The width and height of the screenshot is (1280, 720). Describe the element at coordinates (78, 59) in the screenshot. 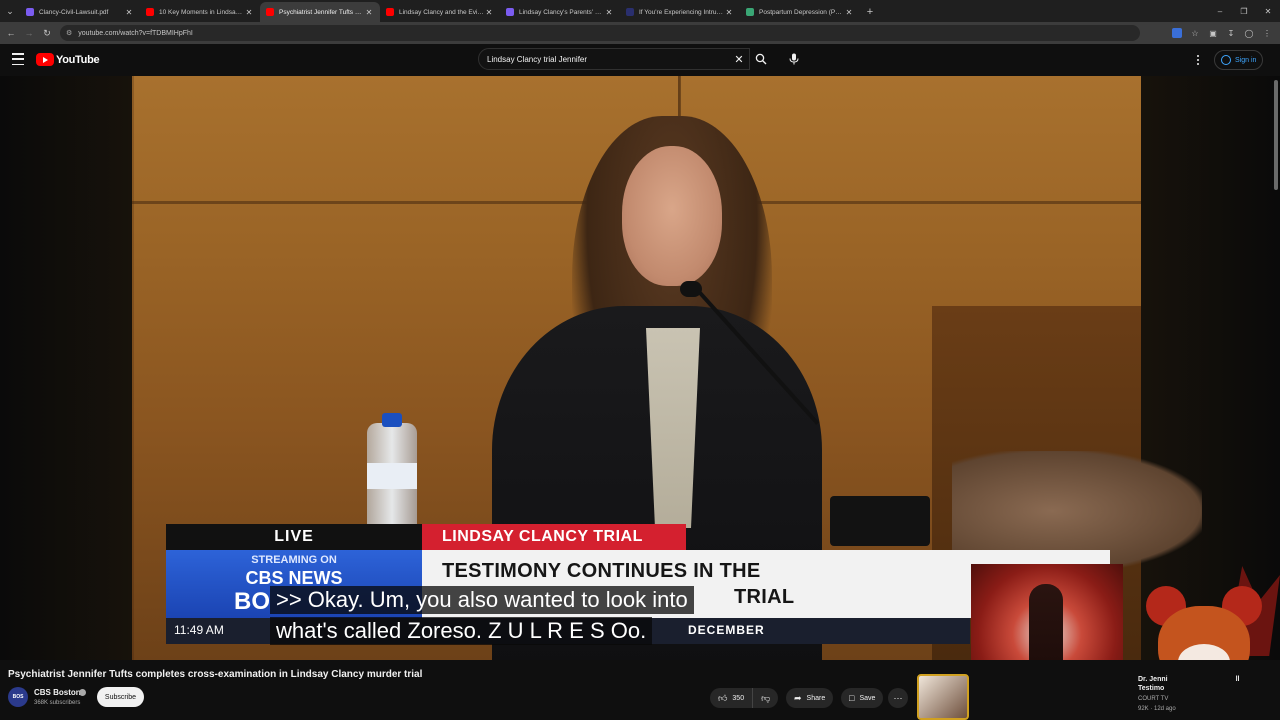

I see `youtube-wordmark: YouTube` at that location.